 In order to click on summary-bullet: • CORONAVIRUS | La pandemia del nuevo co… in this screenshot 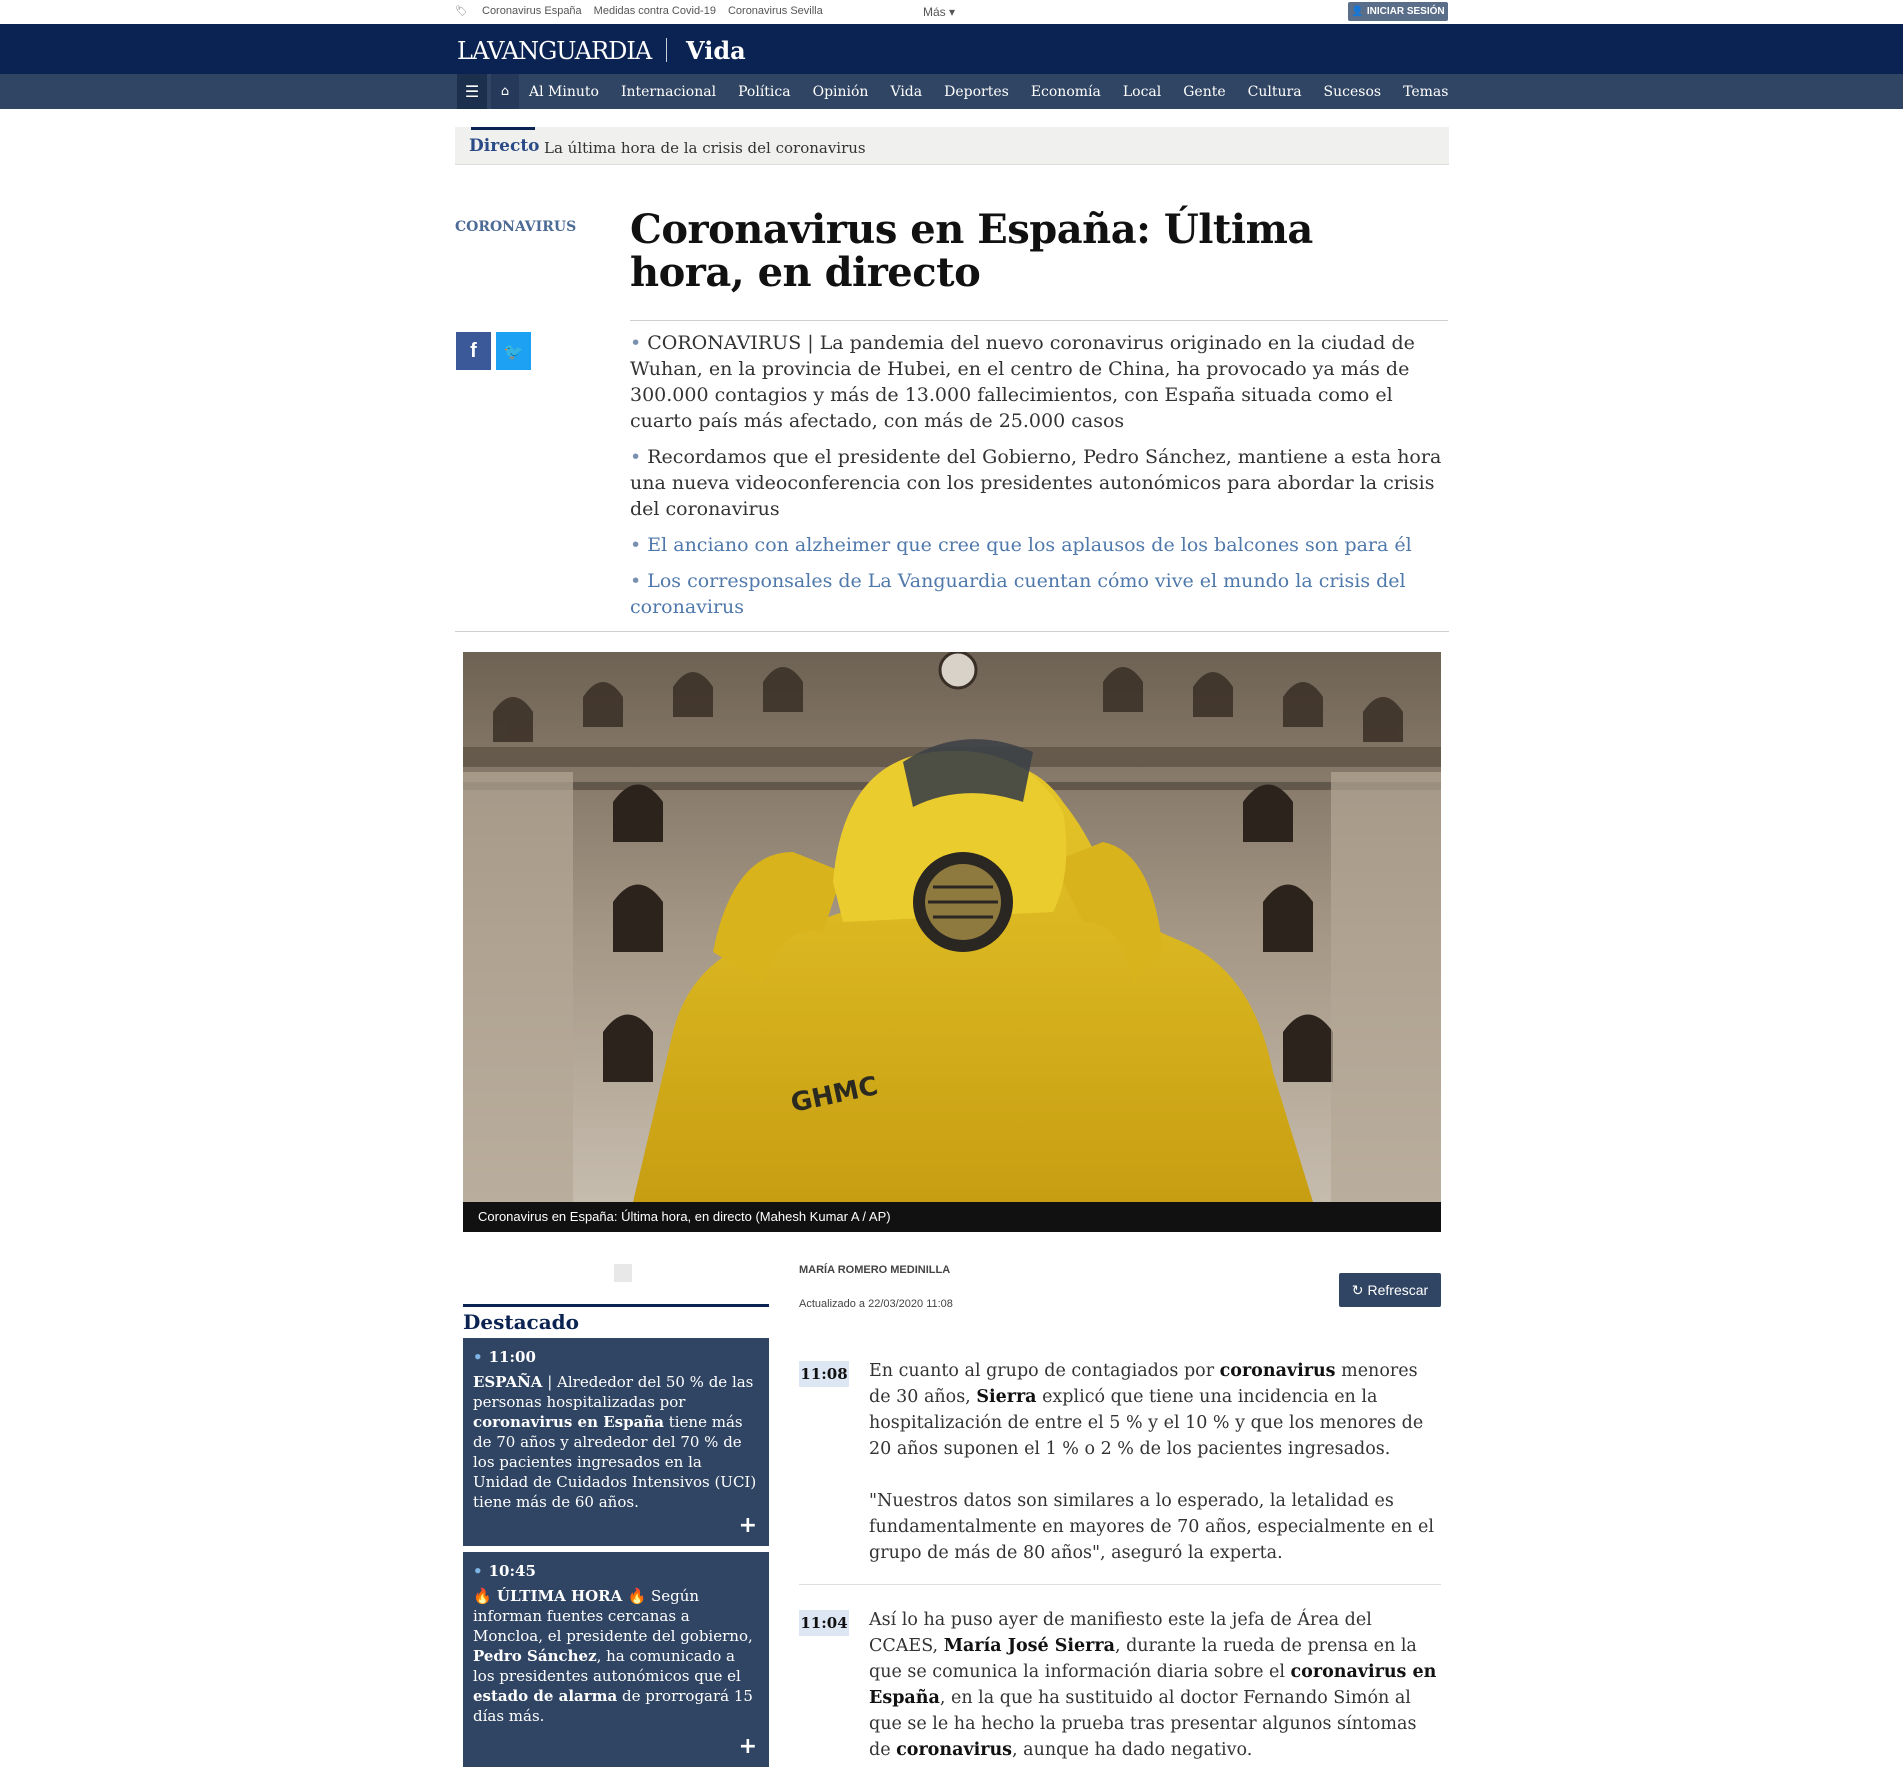, I will do `click(1022, 382)`.